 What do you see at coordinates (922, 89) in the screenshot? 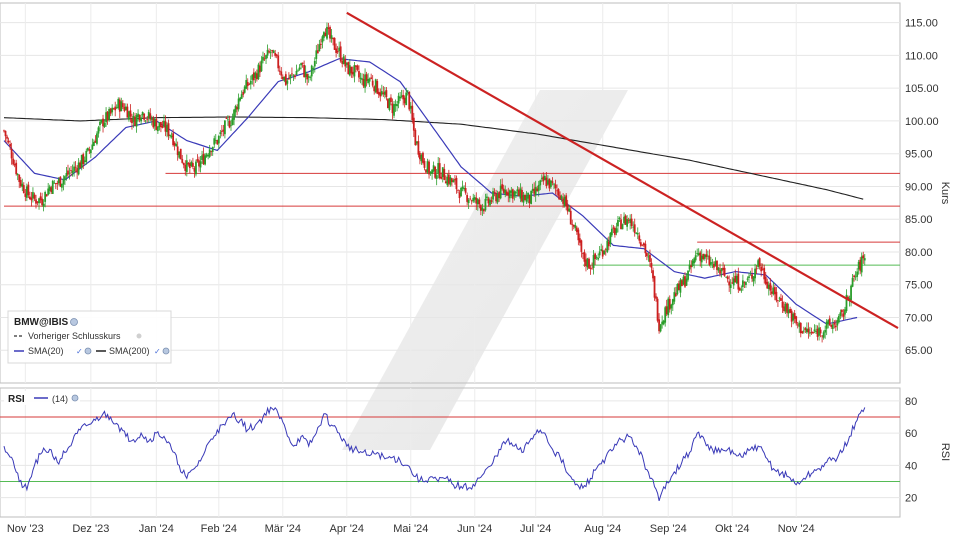
I see `price-tick-label: 105.00` at bounding box center [922, 89].